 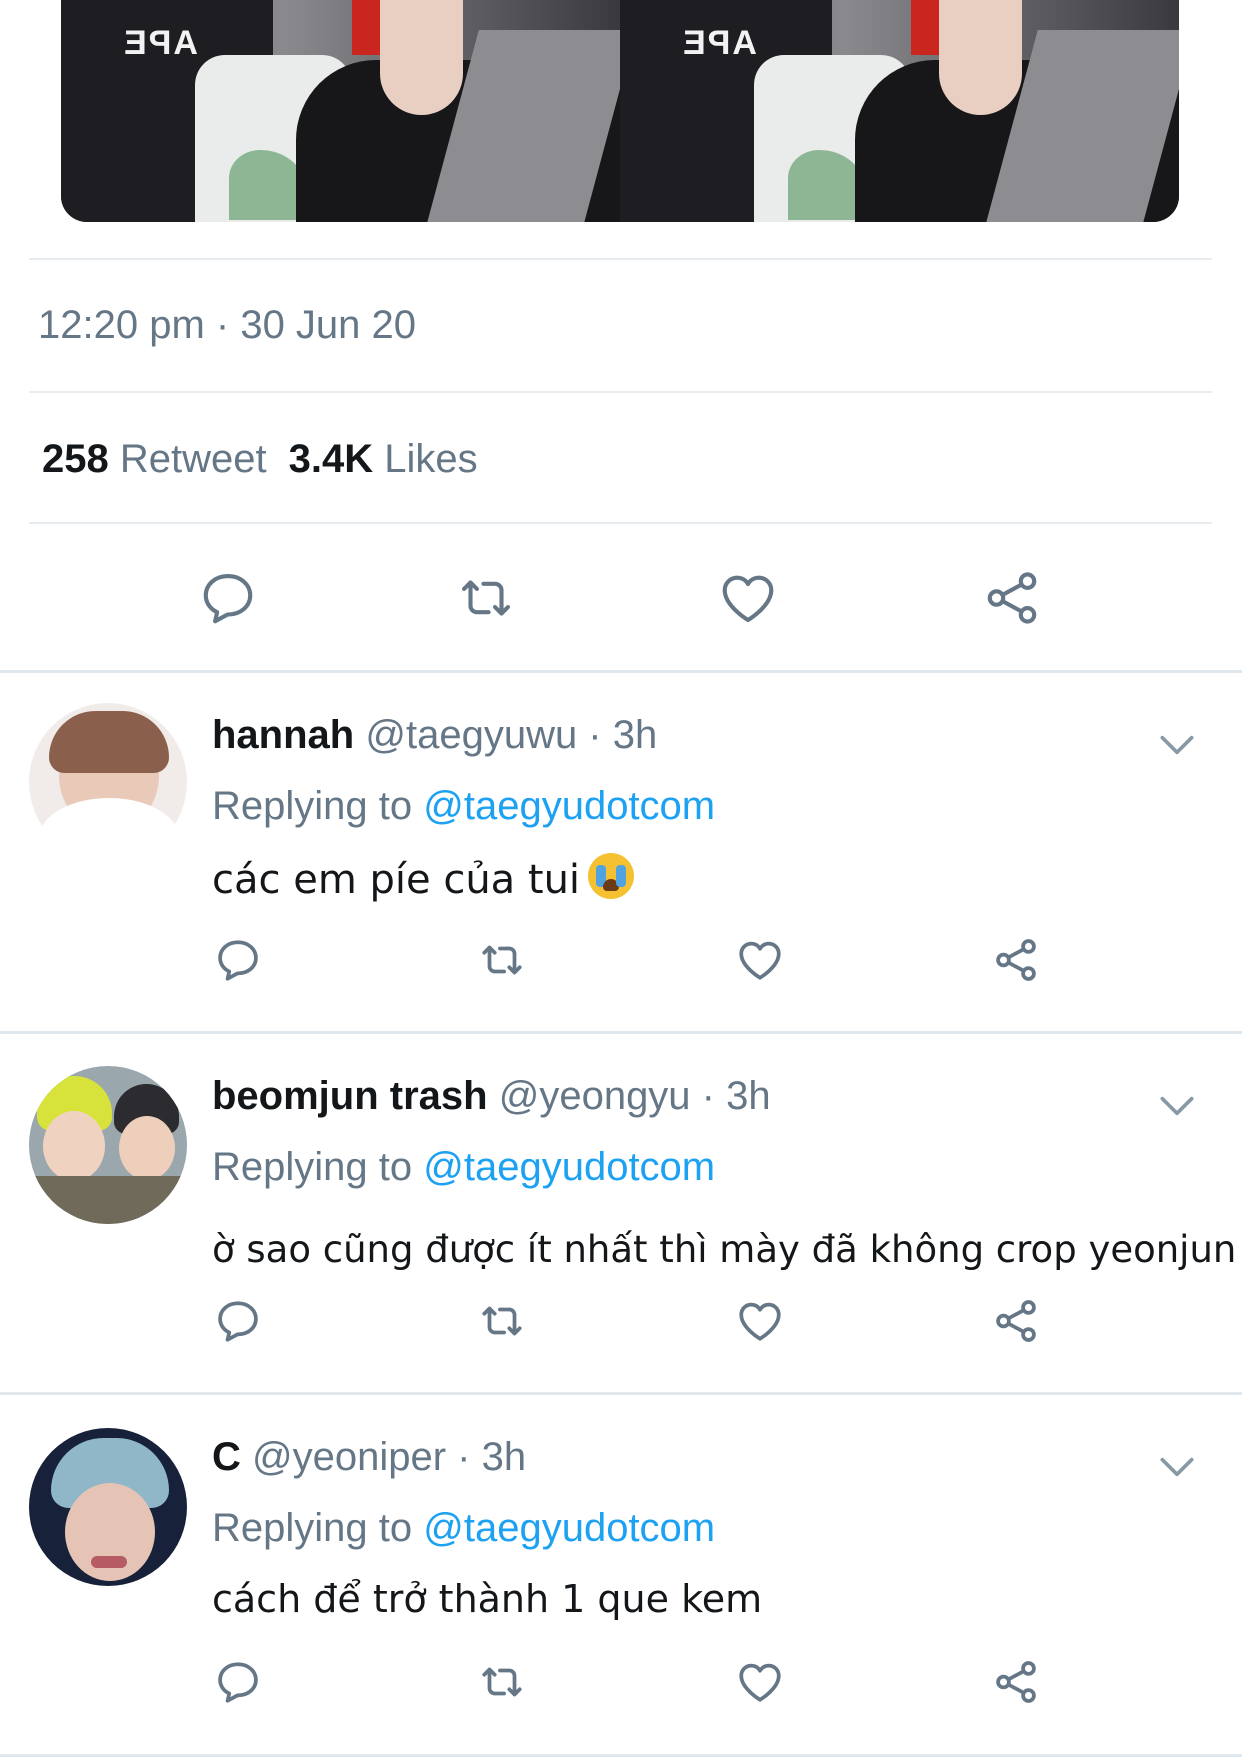 What do you see at coordinates (431, 459) in the screenshot?
I see `like-label: Likes` at bounding box center [431, 459].